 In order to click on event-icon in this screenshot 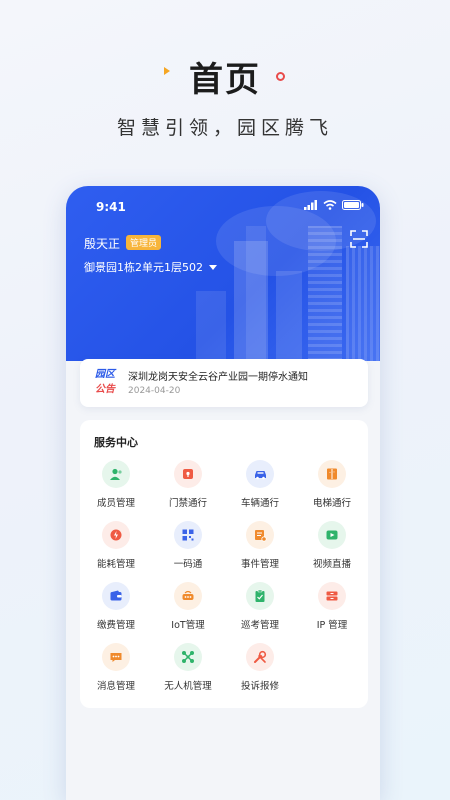, I will do `click(260, 535)`.